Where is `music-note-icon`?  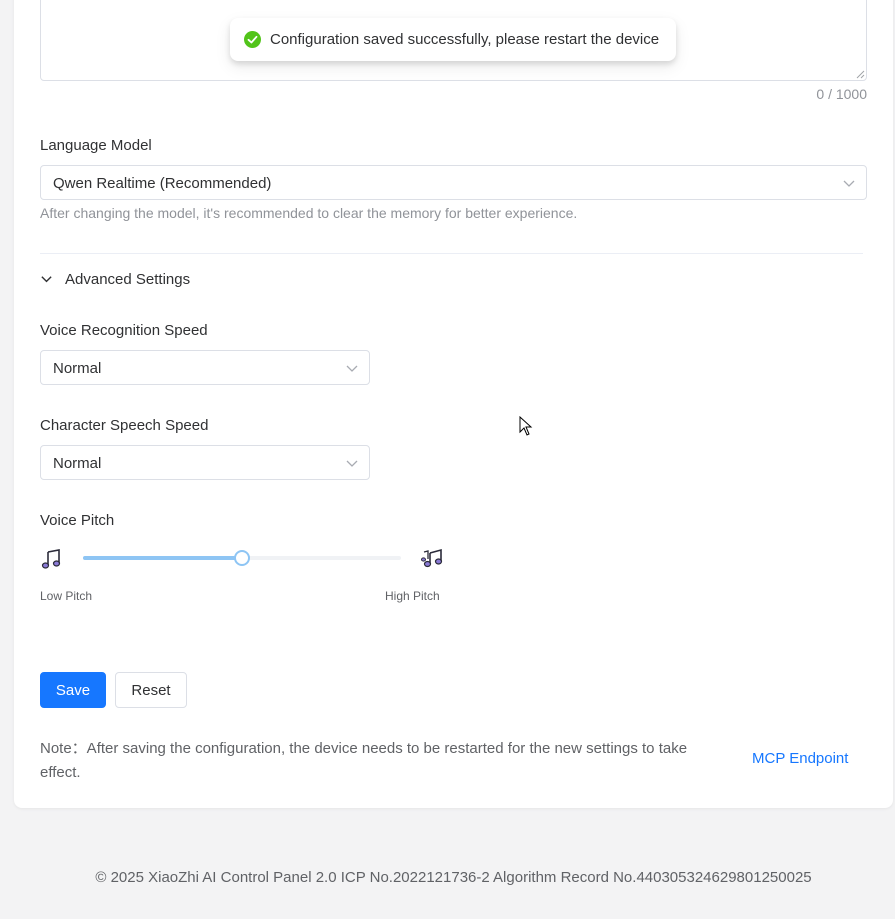 music-note-icon is located at coordinates (51, 559).